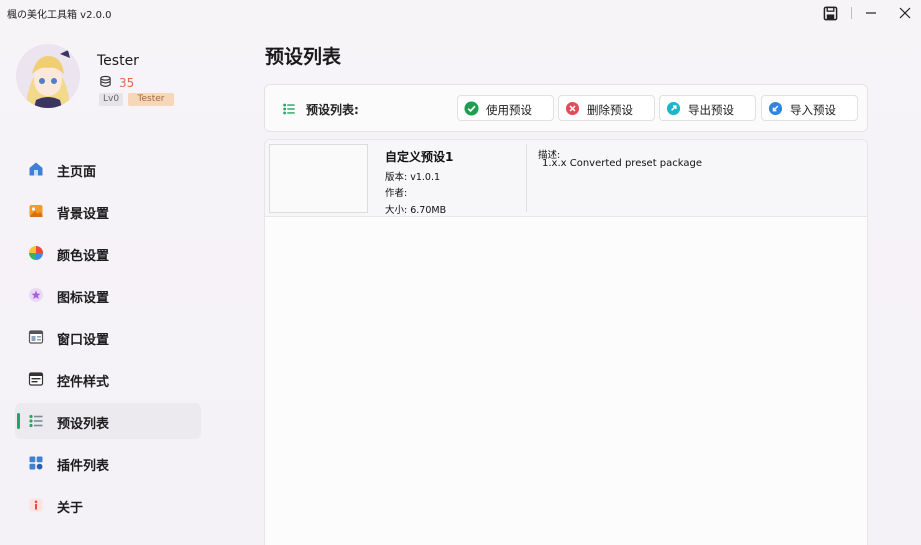 This screenshot has width=921, height=545. Describe the element at coordinates (48, 76) in the screenshot. I see `avatar` at that location.